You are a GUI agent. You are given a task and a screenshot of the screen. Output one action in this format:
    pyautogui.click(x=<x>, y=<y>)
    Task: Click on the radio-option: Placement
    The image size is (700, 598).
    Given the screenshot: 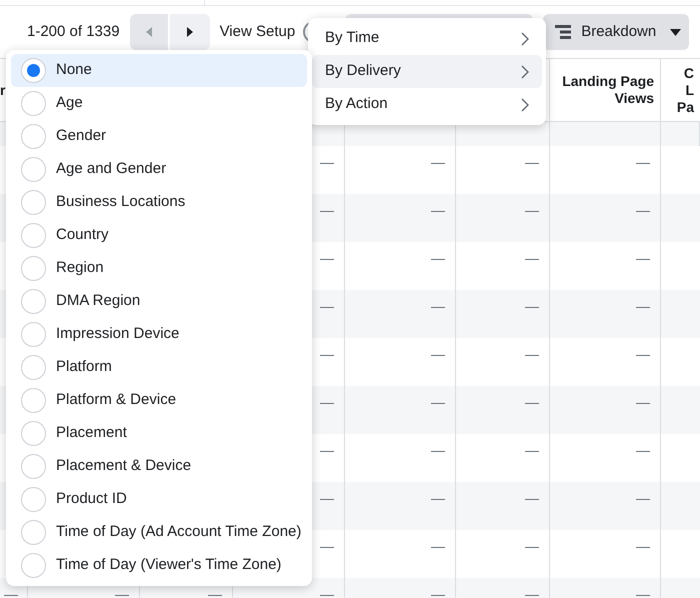 What is the action you would take?
    pyautogui.click(x=159, y=433)
    